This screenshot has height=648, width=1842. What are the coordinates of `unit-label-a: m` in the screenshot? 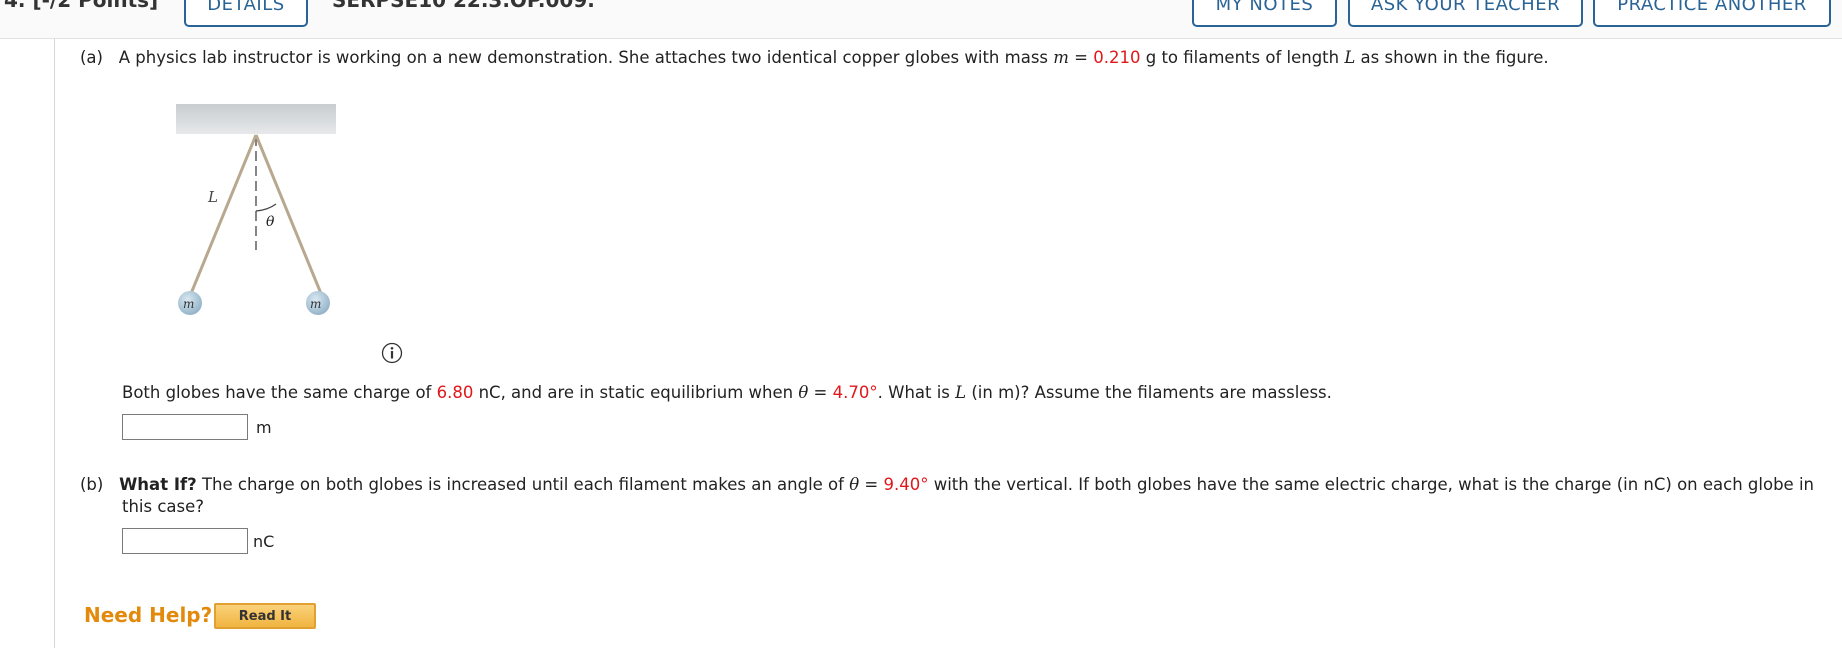 It's located at (264, 427).